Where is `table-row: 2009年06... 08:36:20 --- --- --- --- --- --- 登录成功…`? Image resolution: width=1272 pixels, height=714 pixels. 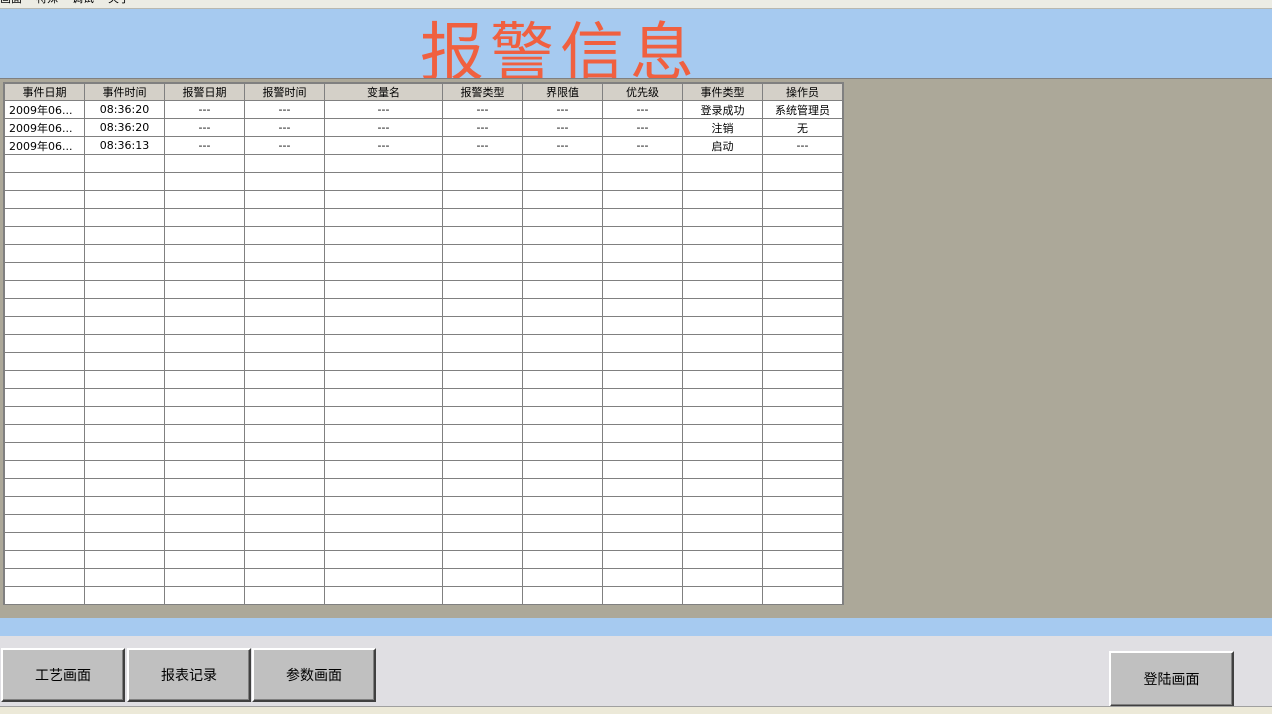
table-row: 2009年06... 08:36:20 --- --- --- --- --- --- 登录成功… is located at coordinates (423, 109).